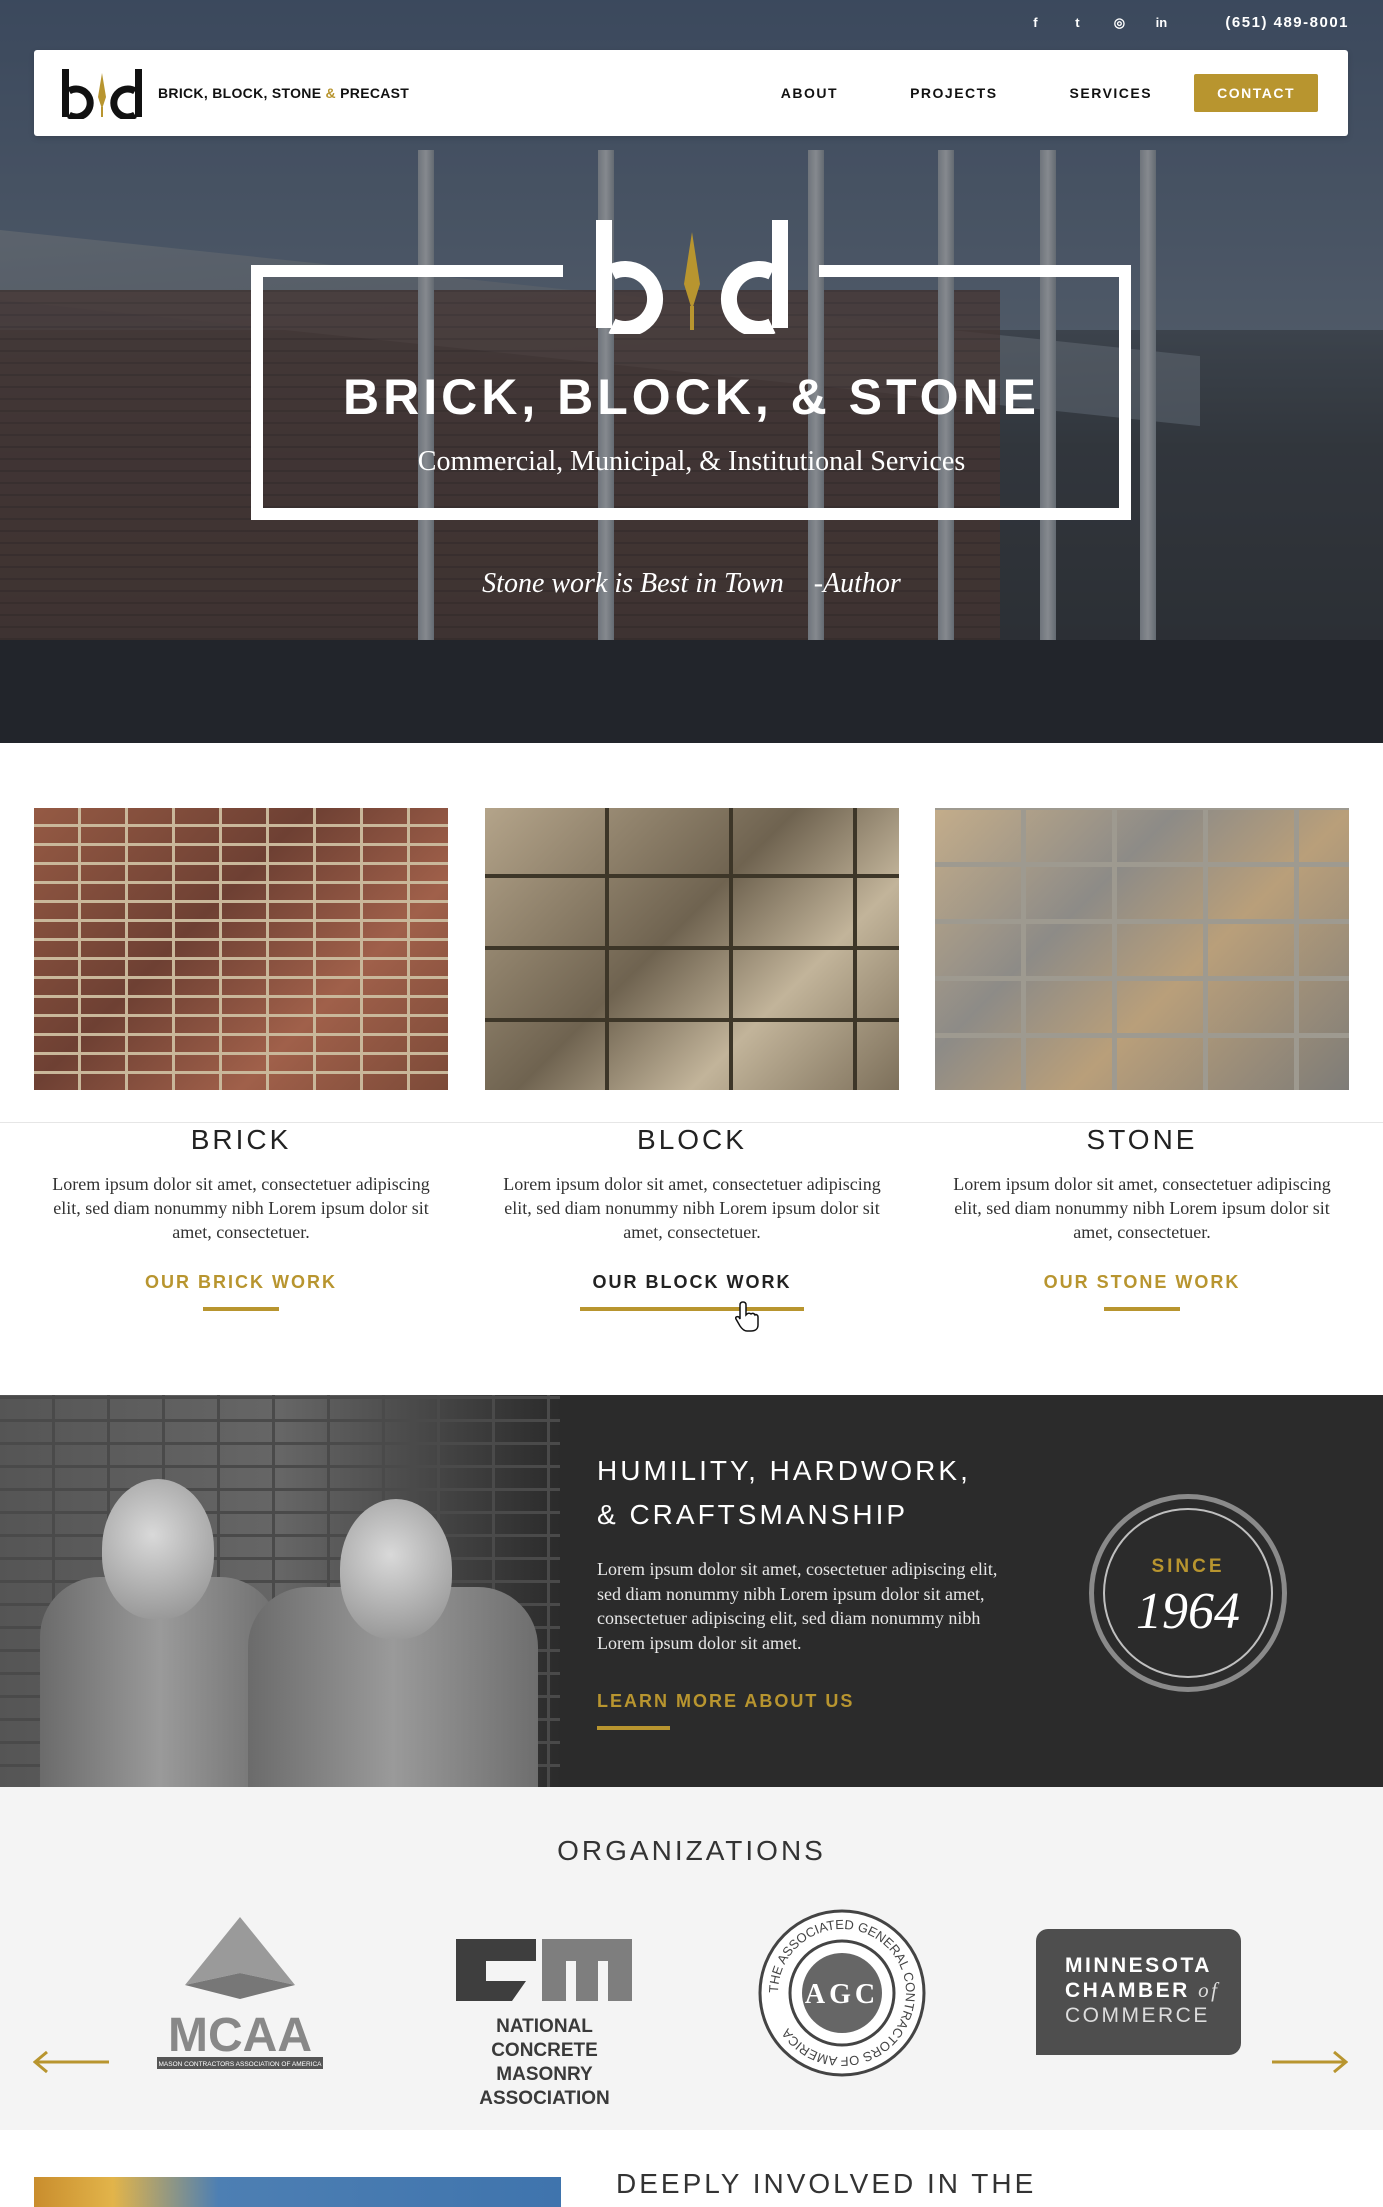 The image size is (1383, 2207). I want to click on since-badge: SINCE 1964, so click(1188, 1593).